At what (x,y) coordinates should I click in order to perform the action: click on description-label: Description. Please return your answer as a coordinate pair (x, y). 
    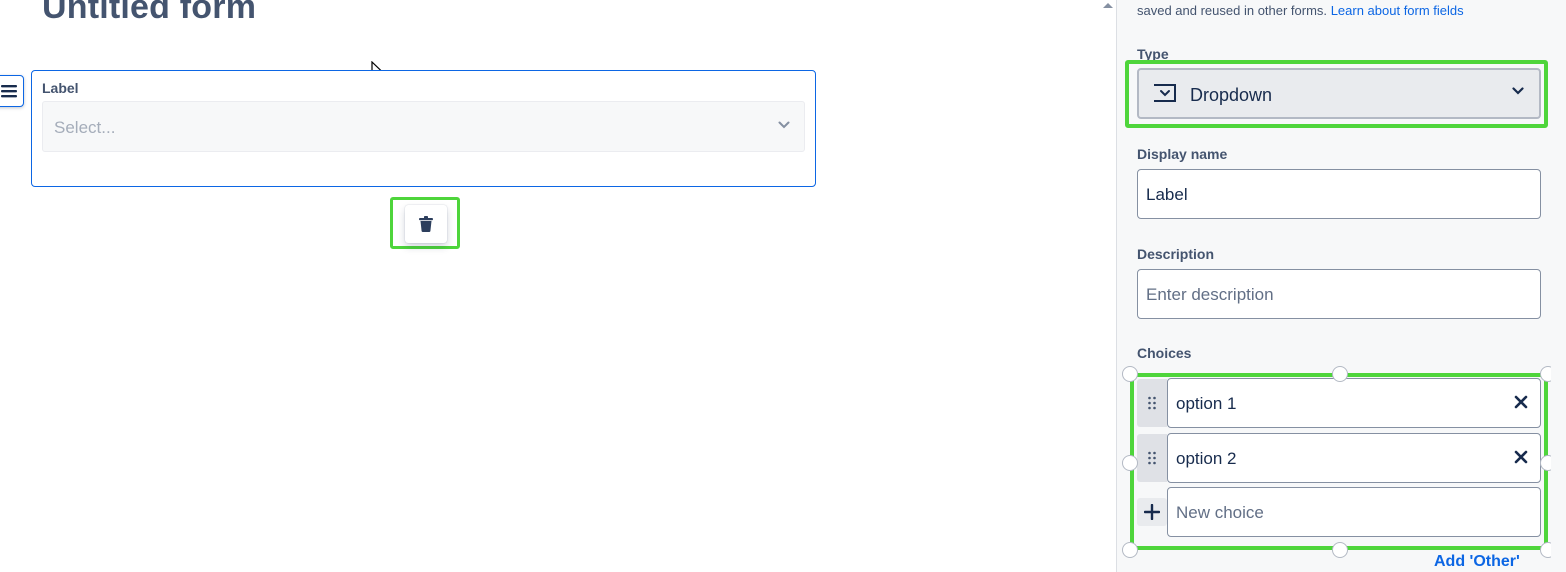
    Looking at the image, I should click on (1176, 254).